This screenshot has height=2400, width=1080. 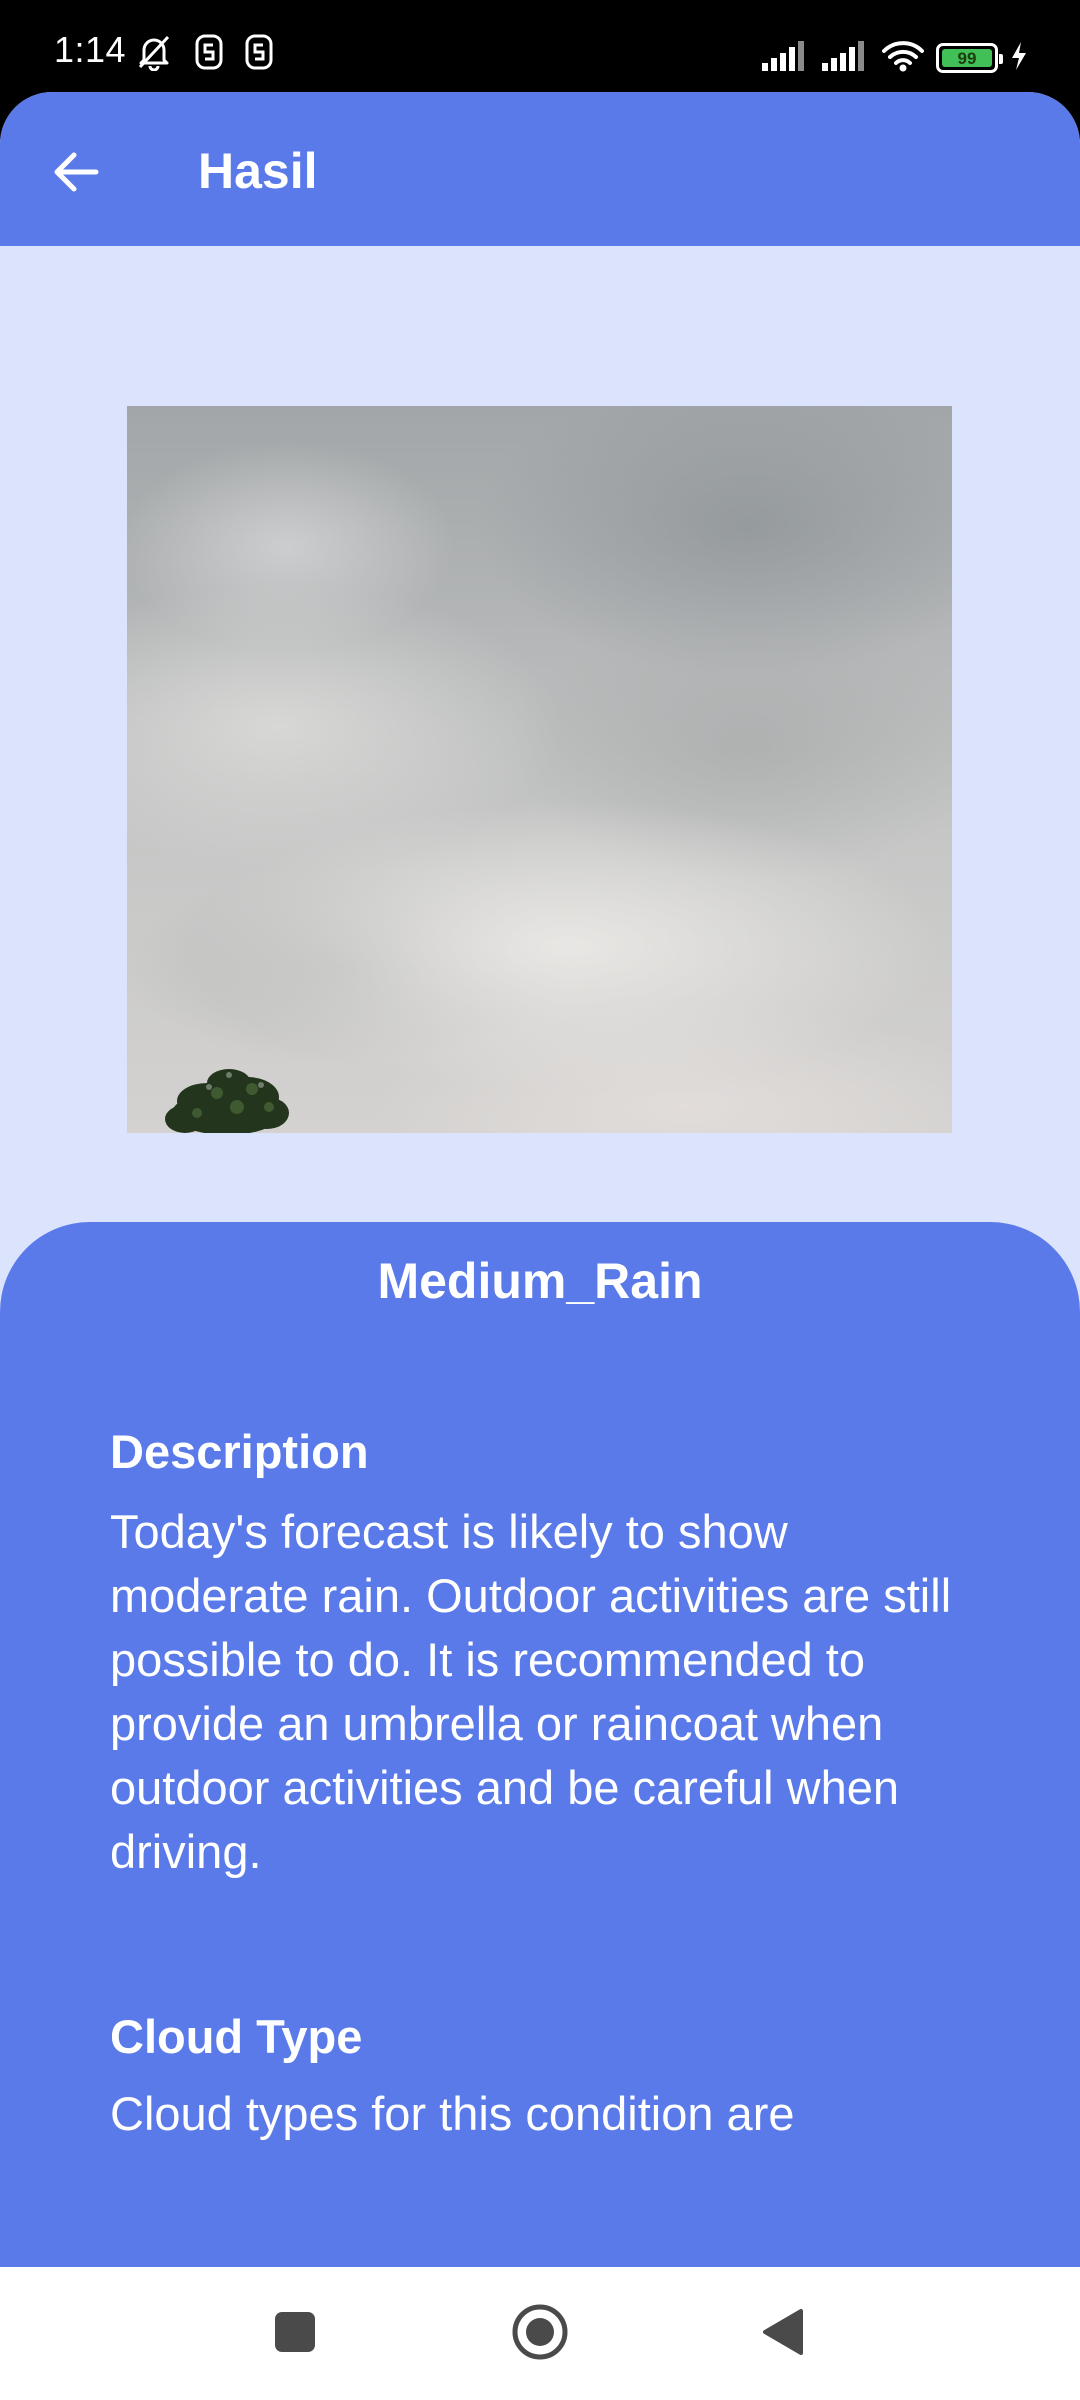 I want to click on battery-level: 99, so click(x=967, y=58).